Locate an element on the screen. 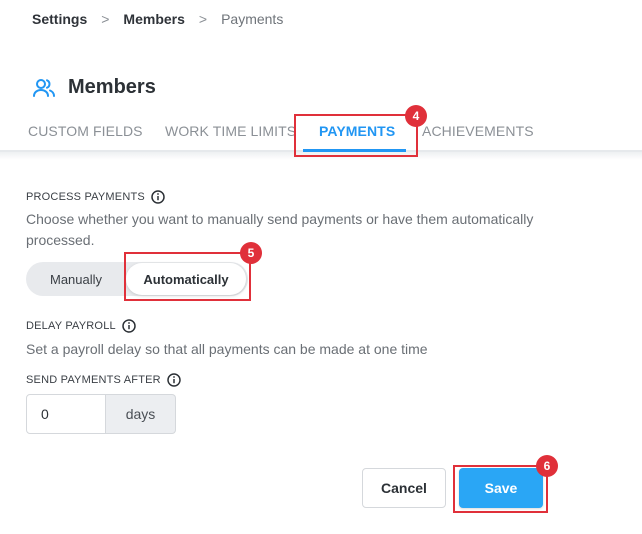 This screenshot has height=534, width=642. annotation-badge-6: 6 is located at coordinates (547, 466).